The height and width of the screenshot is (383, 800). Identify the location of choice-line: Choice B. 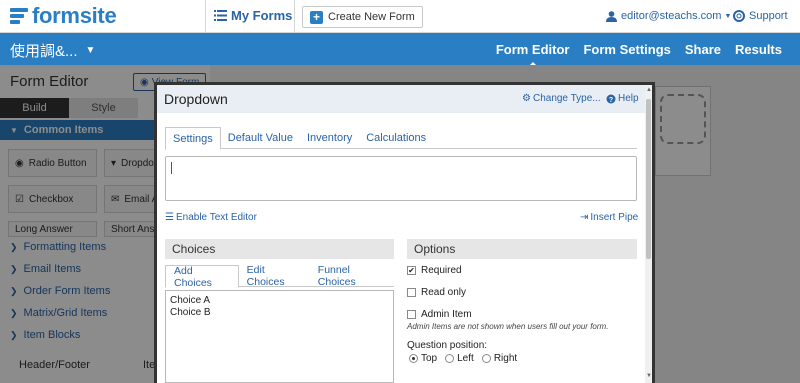
(190, 312).